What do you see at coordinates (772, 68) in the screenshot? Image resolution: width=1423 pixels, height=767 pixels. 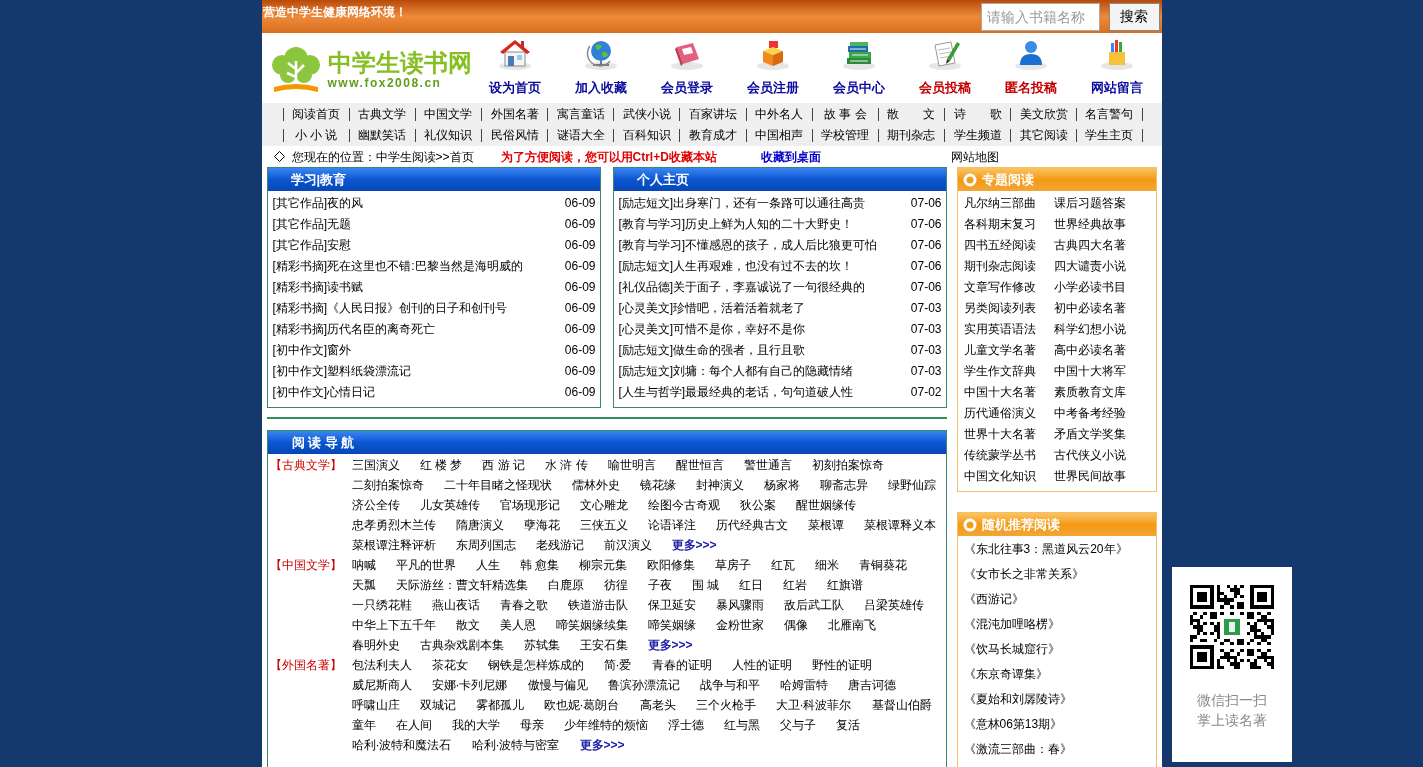 I see `header-link: 会员注册` at bounding box center [772, 68].